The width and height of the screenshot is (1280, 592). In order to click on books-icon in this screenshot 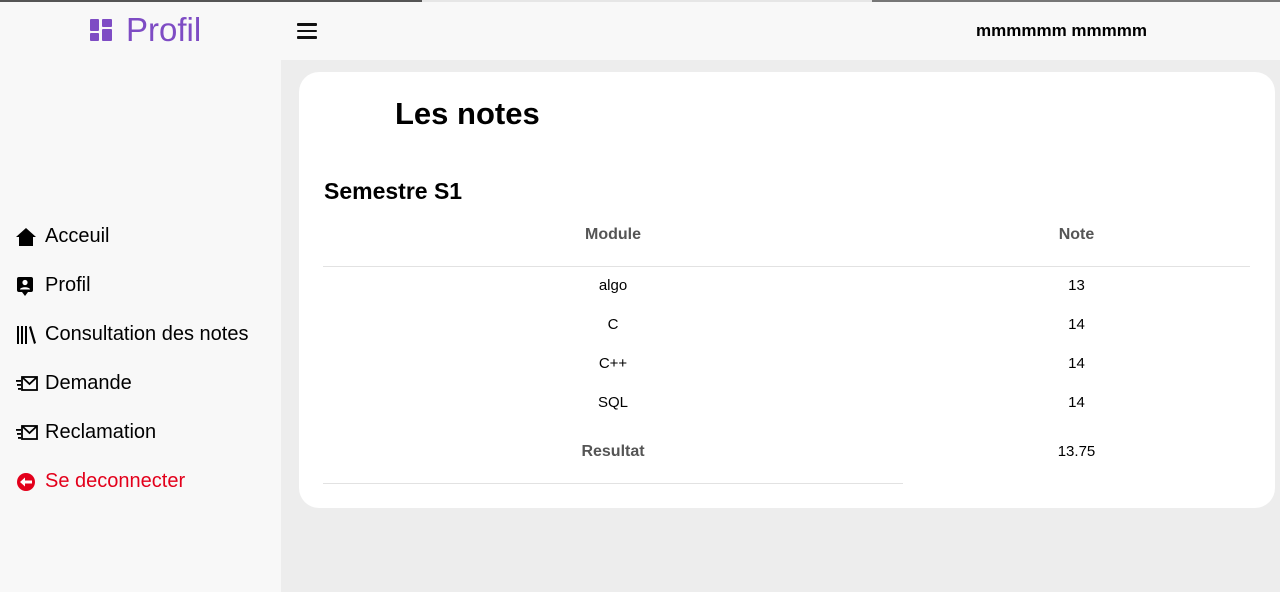, I will do `click(30, 335)`.